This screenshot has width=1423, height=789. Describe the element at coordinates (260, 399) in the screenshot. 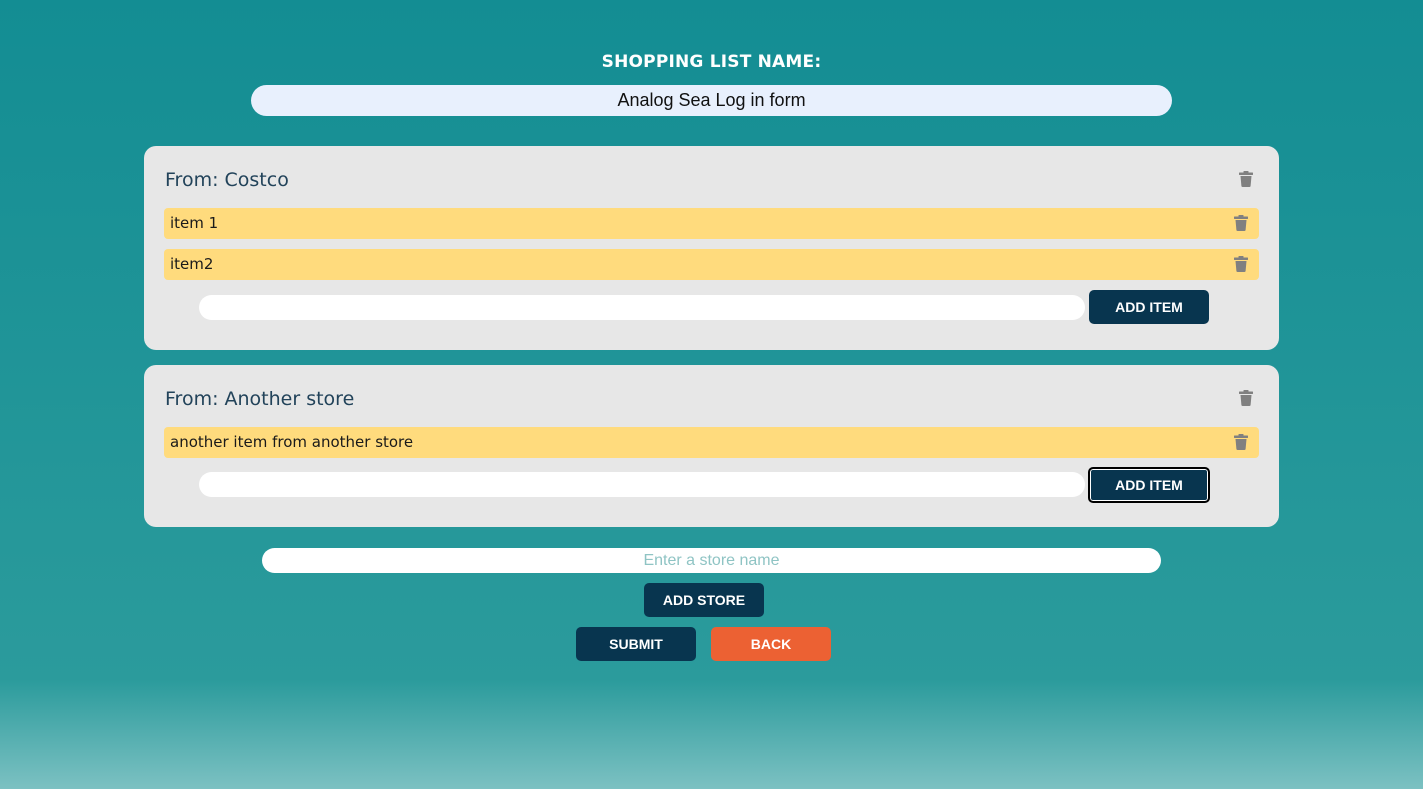

I see `store-title: From: Another store` at that location.